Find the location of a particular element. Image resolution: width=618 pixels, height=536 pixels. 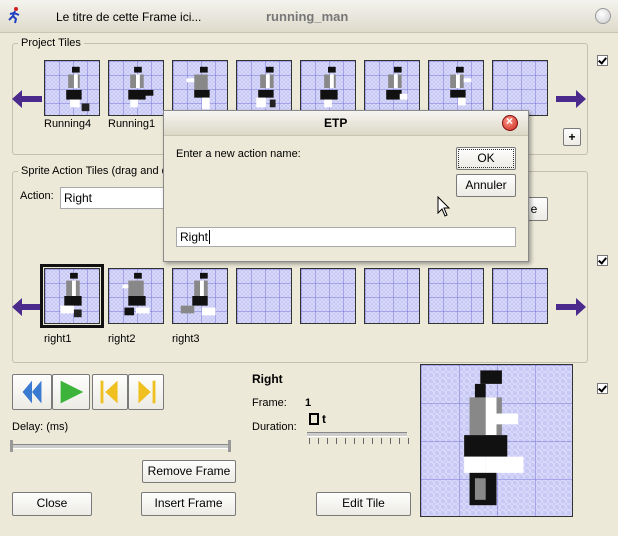

delay-slider-min-tick is located at coordinates (11, 446).